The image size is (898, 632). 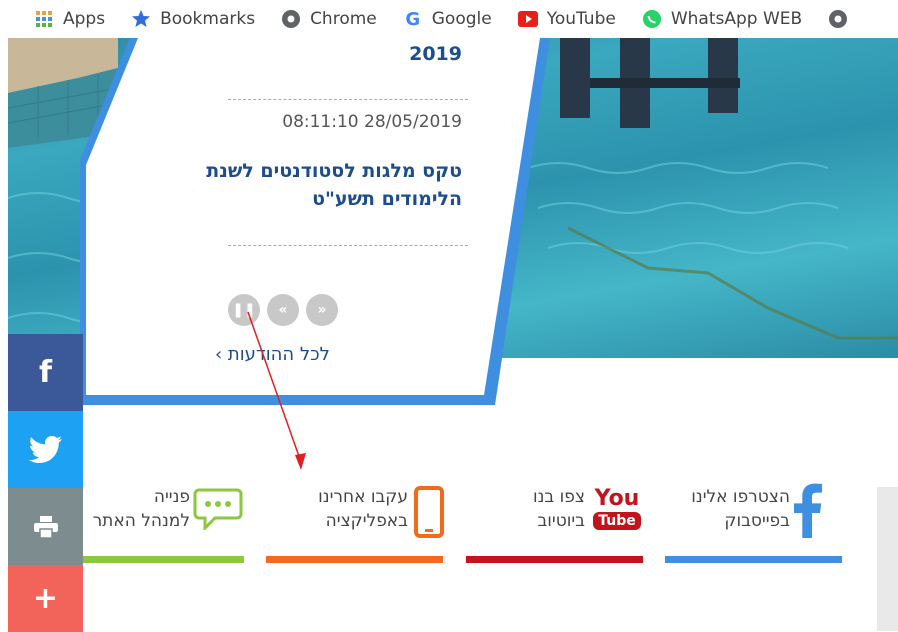 What do you see at coordinates (363, 497) in the screenshot?
I see `app-link-line1: עקבו אחרינו` at bounding box center [363, 497].